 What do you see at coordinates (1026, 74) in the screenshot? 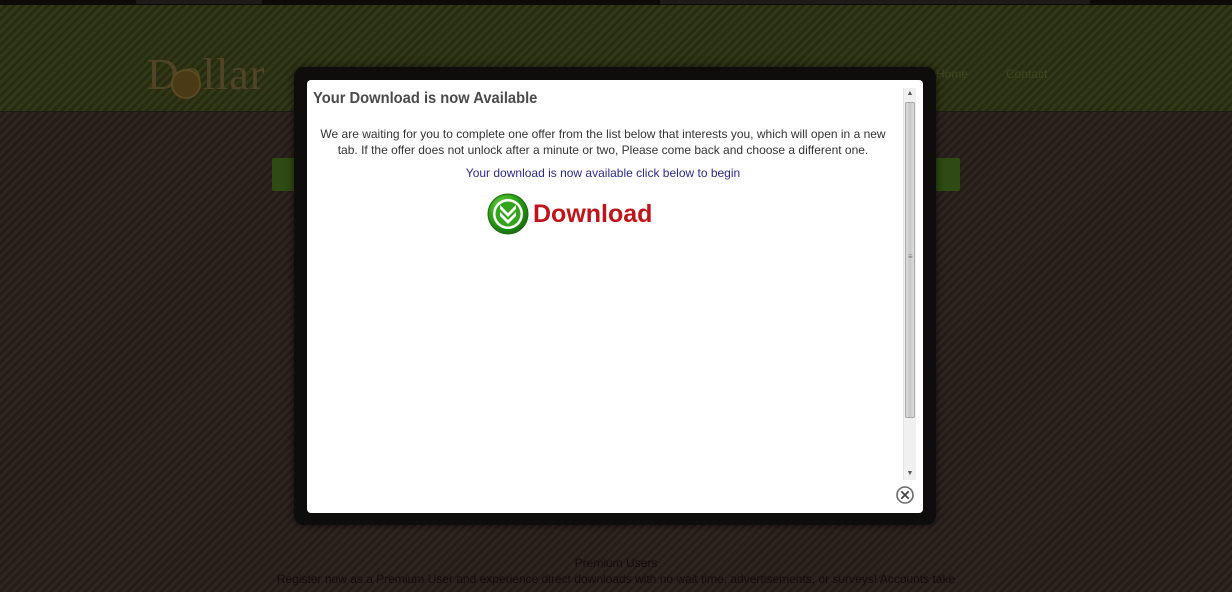
I see `nav-contact-link: Contact` at bounding box center [1026, 74].